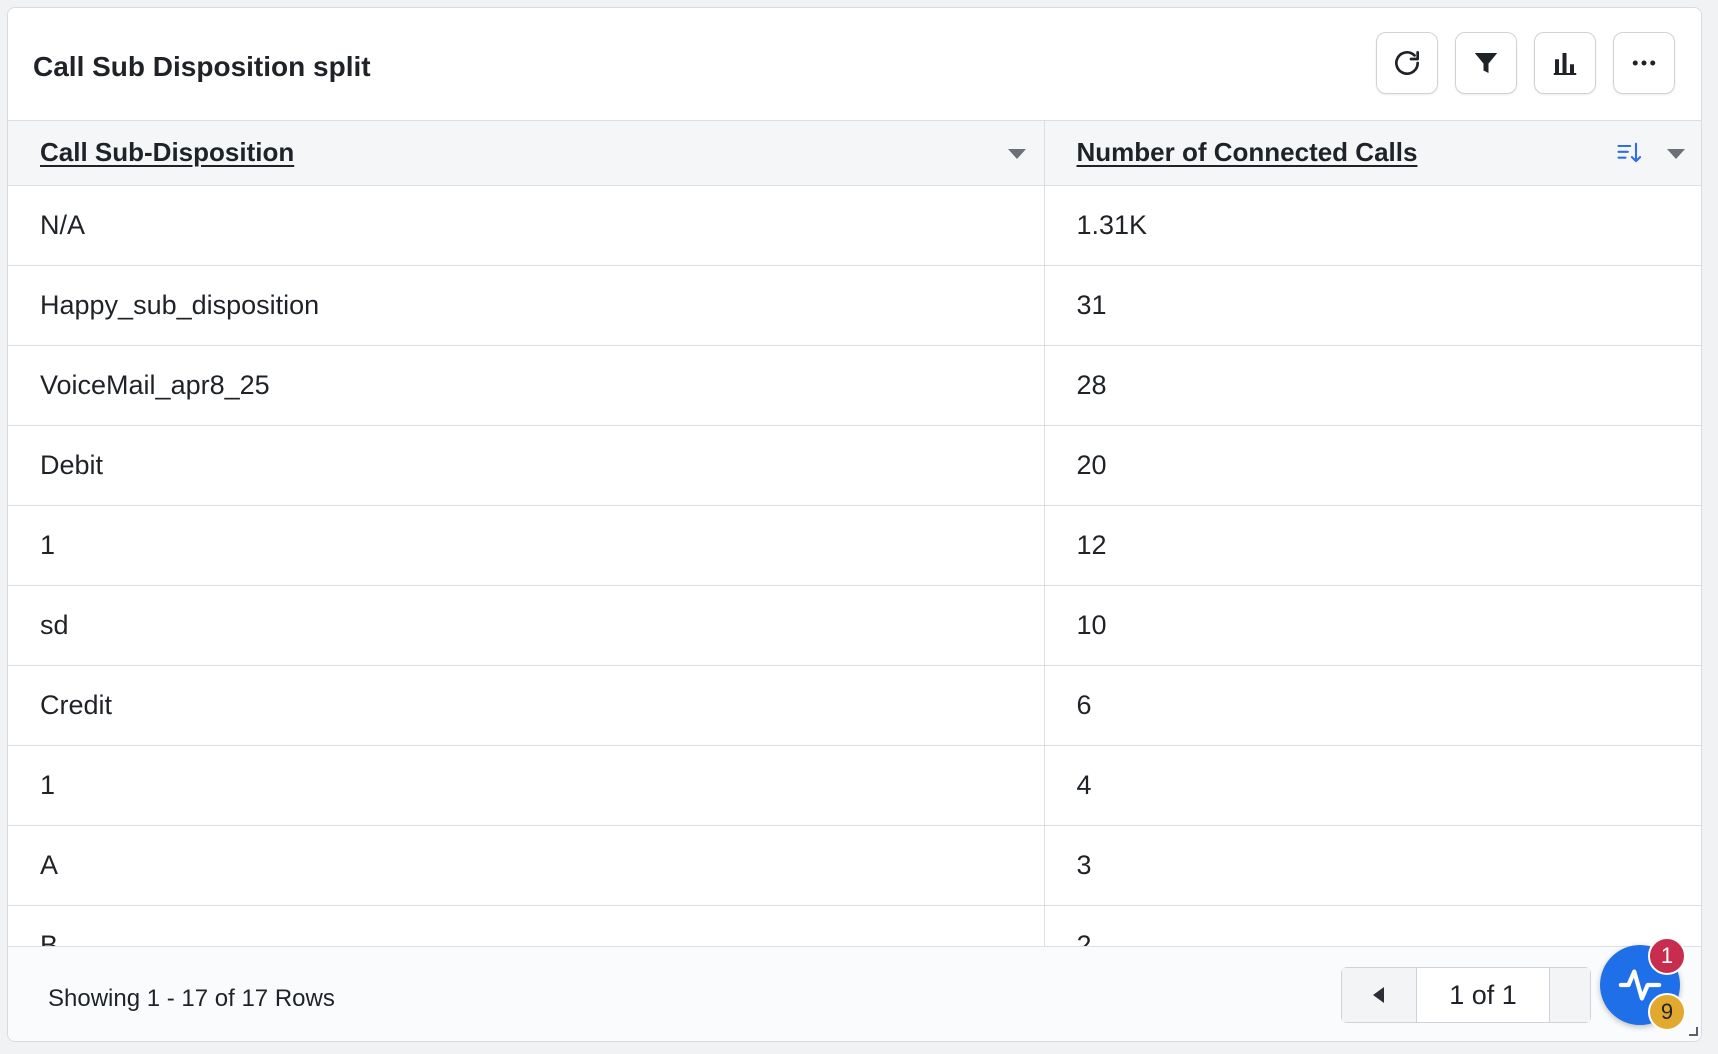  Describe the element at coordinates (1372, 865) in the screenshot. I see `cell-connected-calls: 3` at that location.